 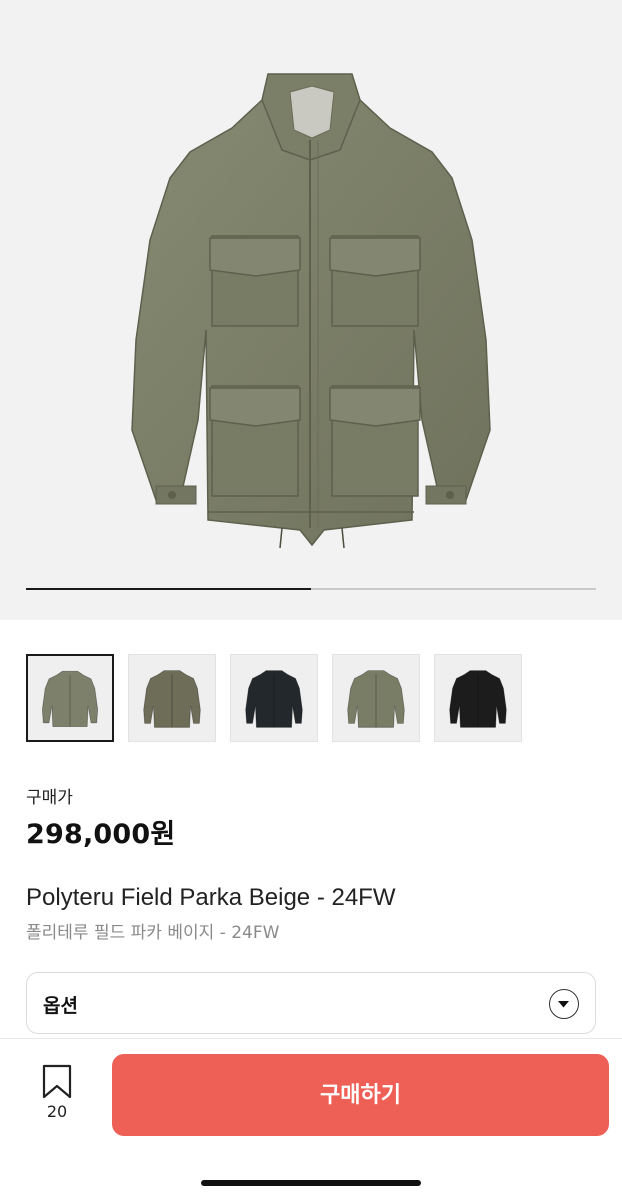 I want to click on buy-button: 구매하기, so click(x=360, y=1095).